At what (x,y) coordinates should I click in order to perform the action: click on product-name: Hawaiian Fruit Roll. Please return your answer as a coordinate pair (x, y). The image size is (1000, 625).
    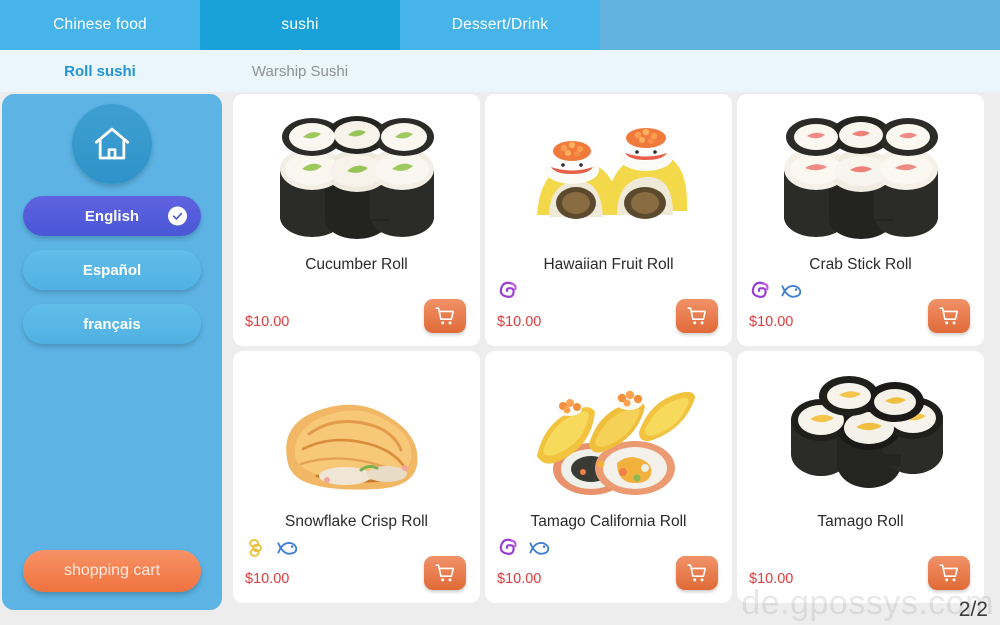
    Looking at the image, I should click on (608, 264).